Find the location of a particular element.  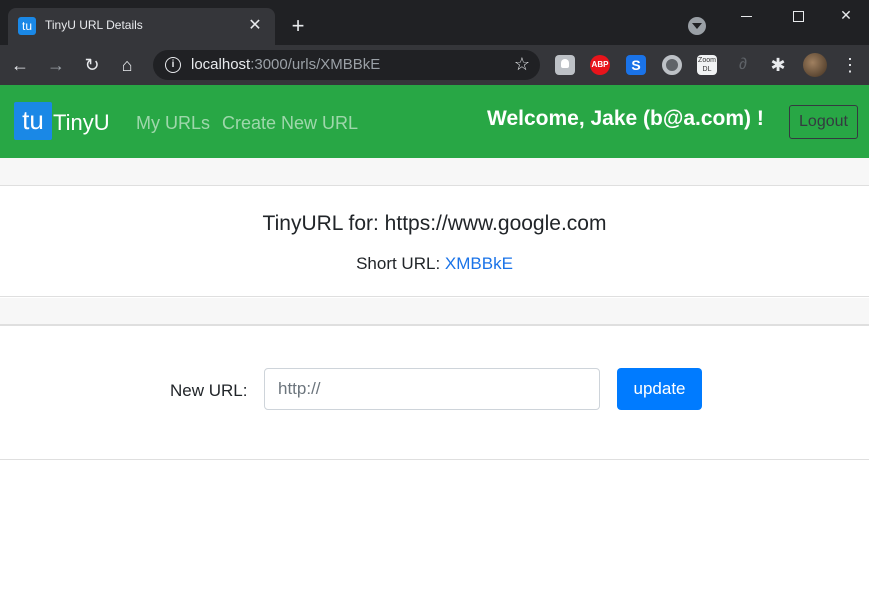

extension-link-icon: ∂ is located at coordinates (743, 65).